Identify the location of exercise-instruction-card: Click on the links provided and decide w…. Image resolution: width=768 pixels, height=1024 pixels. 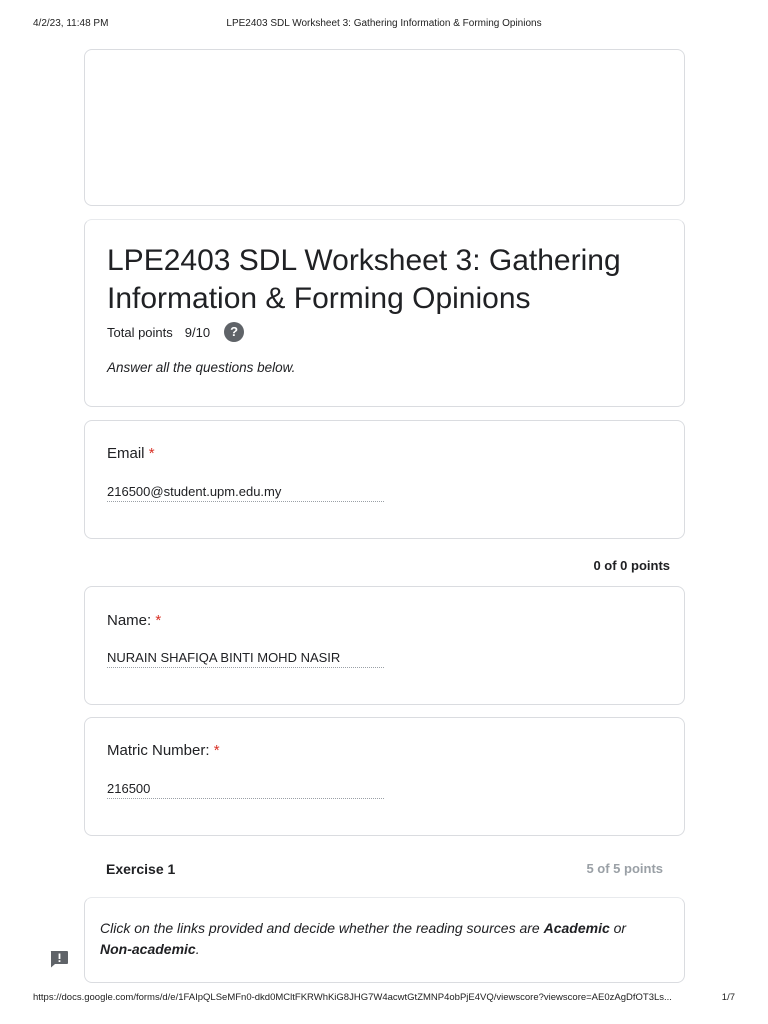
(384, 940).